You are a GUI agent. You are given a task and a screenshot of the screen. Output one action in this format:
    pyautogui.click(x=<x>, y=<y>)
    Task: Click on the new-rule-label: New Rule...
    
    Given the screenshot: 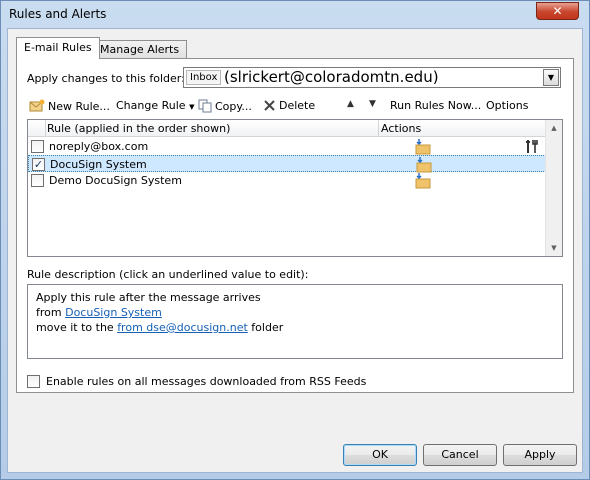 What is the action you would take?
    pyautogui.click(x=79, y=106)
    